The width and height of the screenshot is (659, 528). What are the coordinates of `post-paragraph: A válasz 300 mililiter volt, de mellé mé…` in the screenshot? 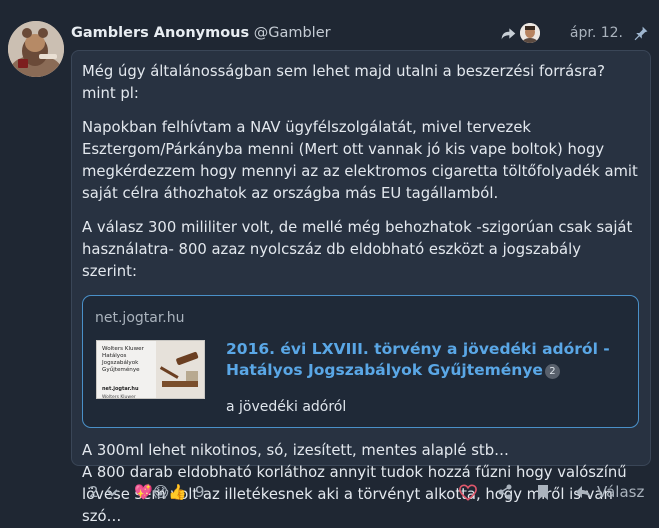 It's located at (357, 249).